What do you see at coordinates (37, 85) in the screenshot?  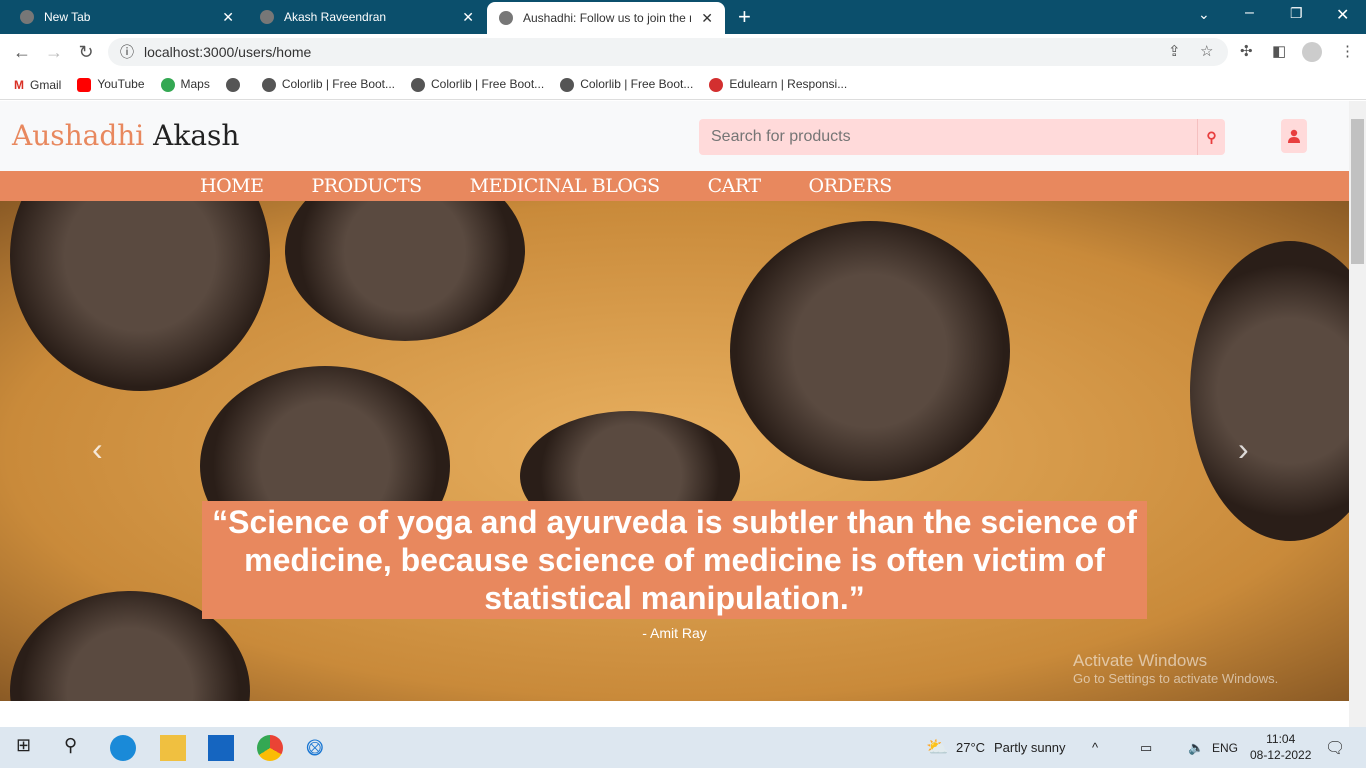 I see `bookmark-gmail: M Gmail` at bounding box center [37, 85].